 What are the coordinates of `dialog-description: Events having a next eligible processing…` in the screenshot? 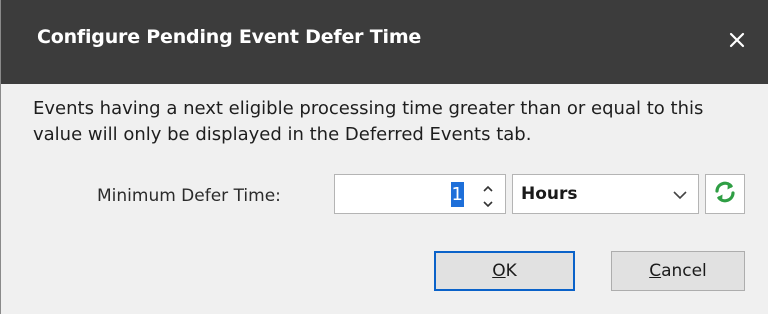 It's located at (368, 121).